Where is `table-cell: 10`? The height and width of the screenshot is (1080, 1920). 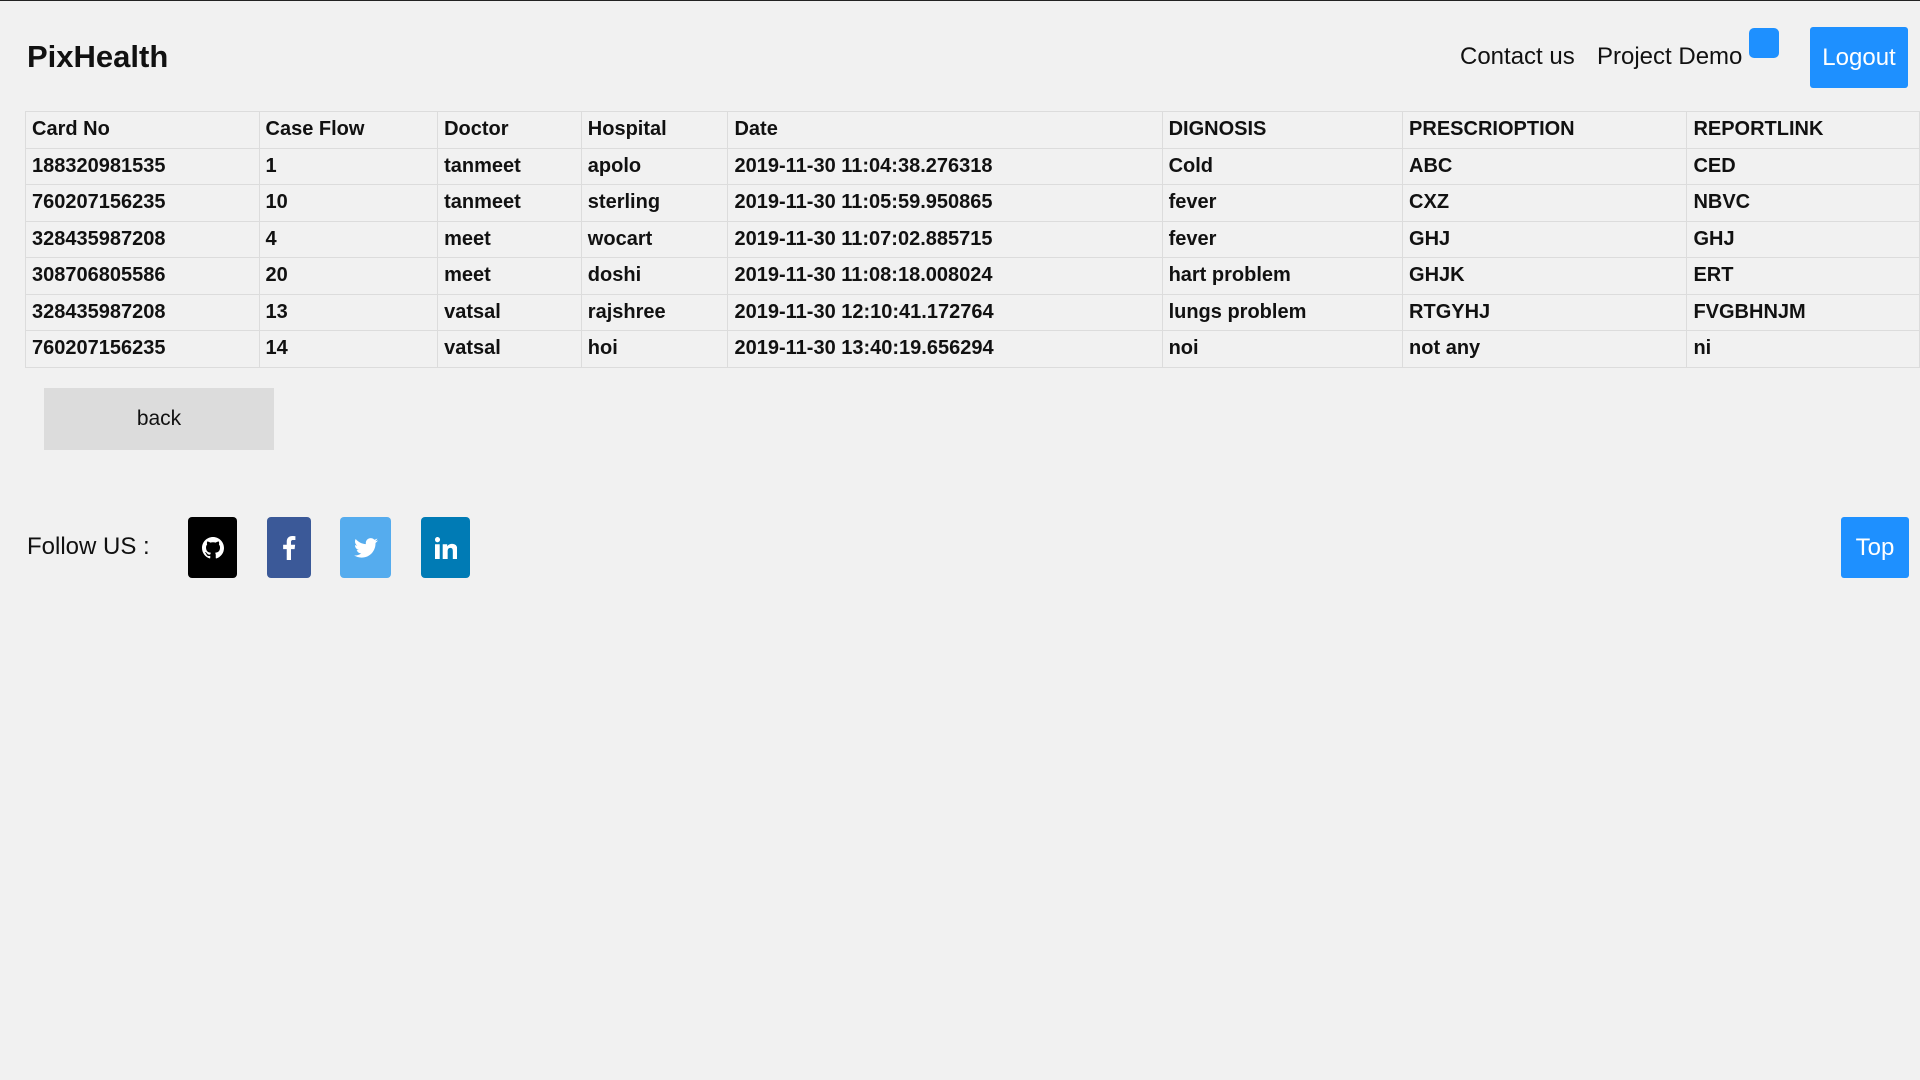 table-cell: 10 is located at coordinates (348, 203).